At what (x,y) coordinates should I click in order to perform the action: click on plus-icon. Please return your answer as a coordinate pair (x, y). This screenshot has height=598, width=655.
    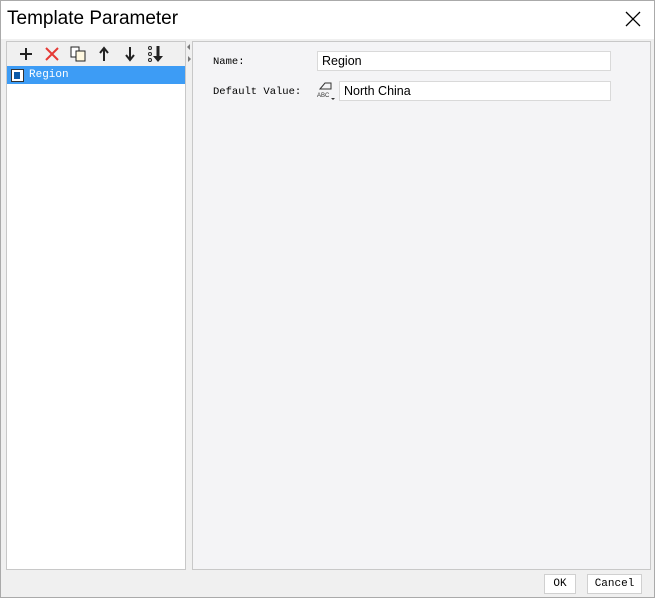
    Looking at the image, I should click on (26, 54).